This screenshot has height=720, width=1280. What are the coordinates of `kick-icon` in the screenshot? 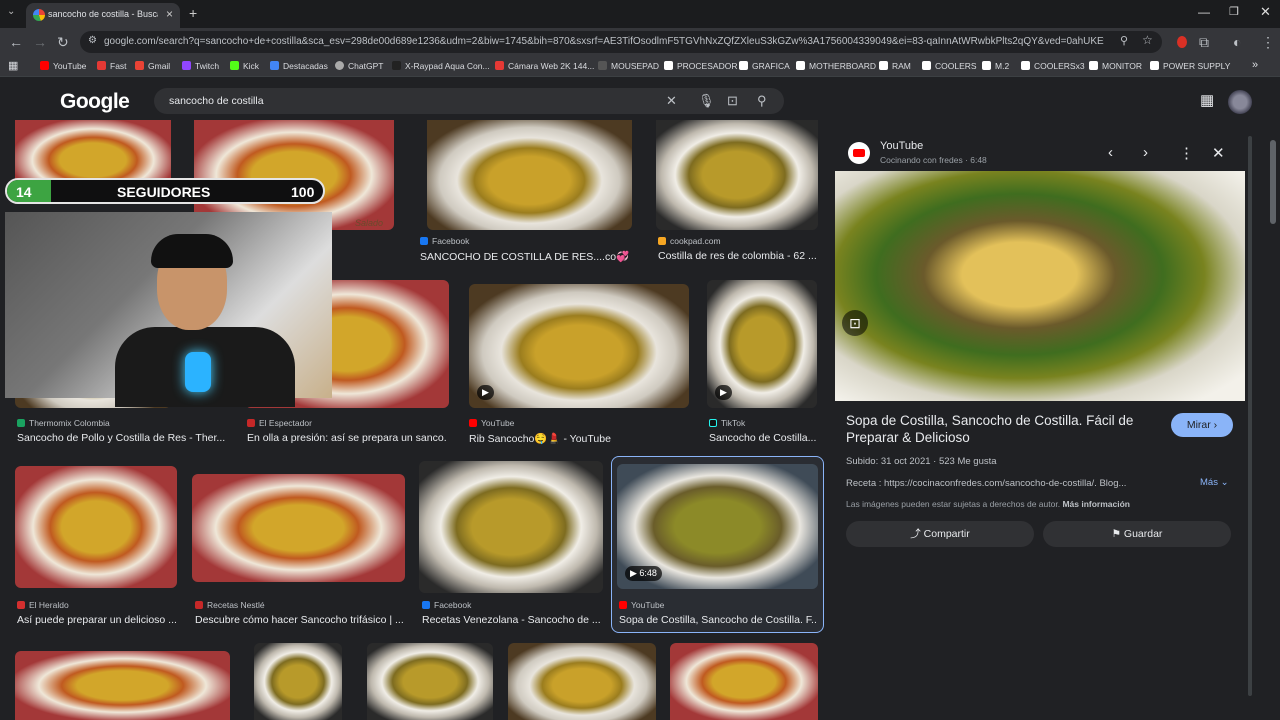 It's located at (234, 65).